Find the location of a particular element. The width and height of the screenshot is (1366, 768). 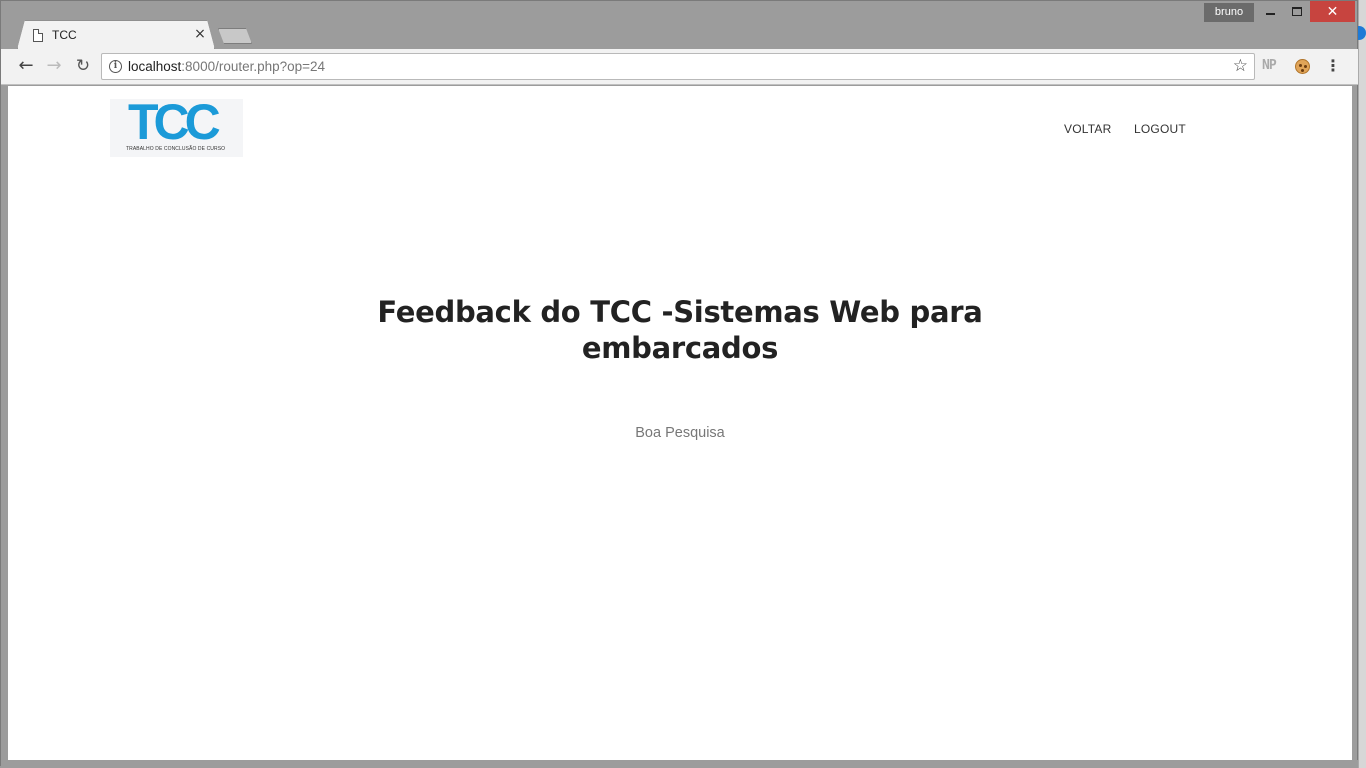

tab-title: TCC is located at coordinates (64, 35).